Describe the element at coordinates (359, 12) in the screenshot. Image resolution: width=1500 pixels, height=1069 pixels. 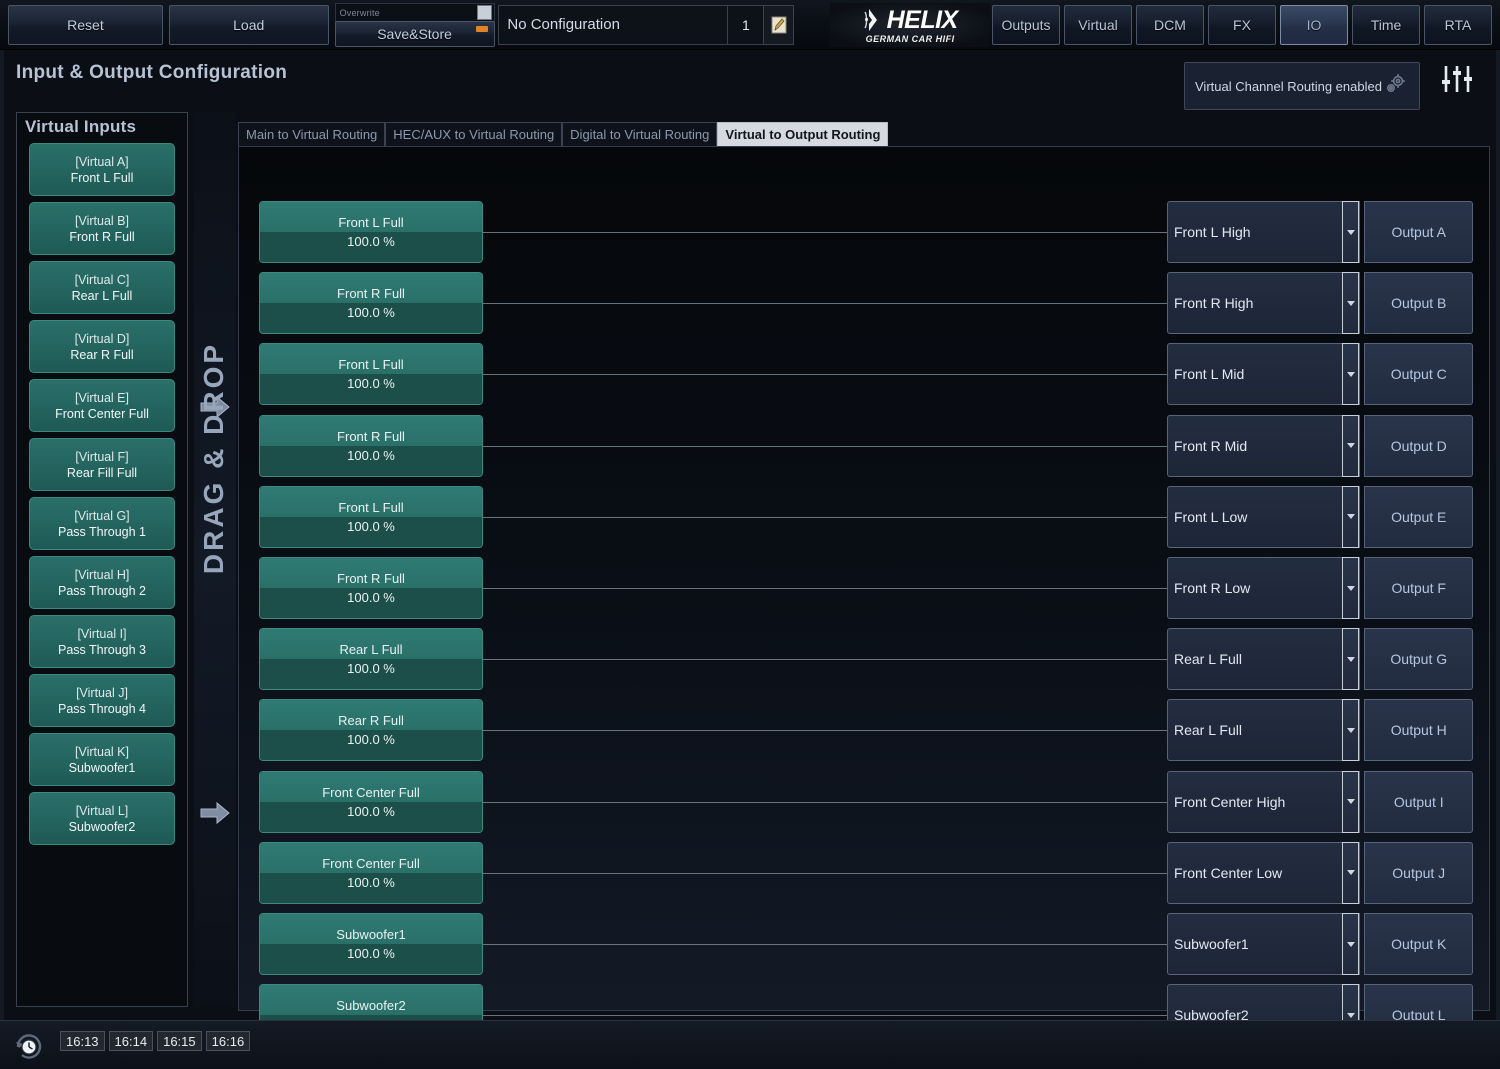
I see `overwrite-label: Overwrite` at that location.